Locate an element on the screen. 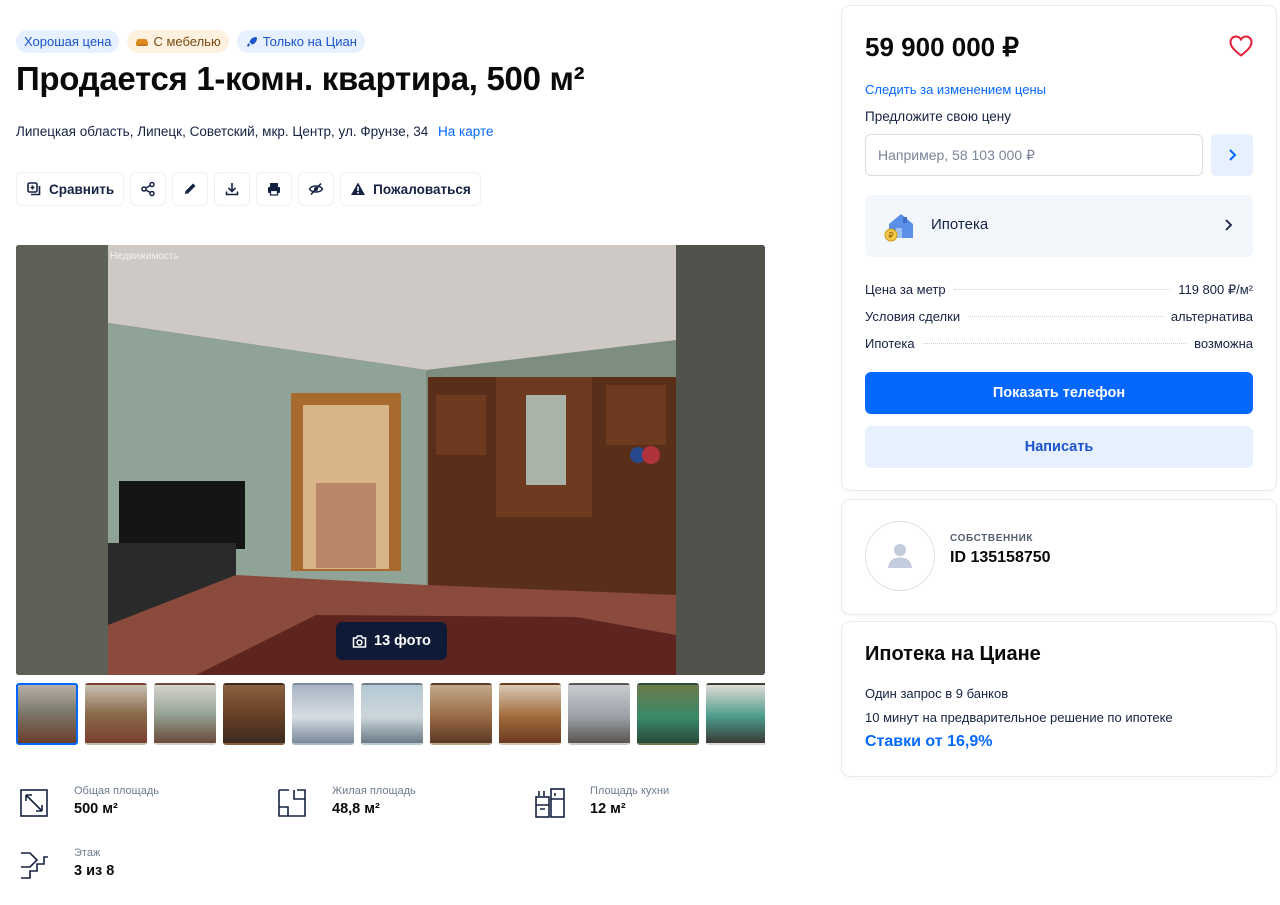 The width and height of the screenshot is (1280, 905). edit-button is located at coordinates (190, 189).